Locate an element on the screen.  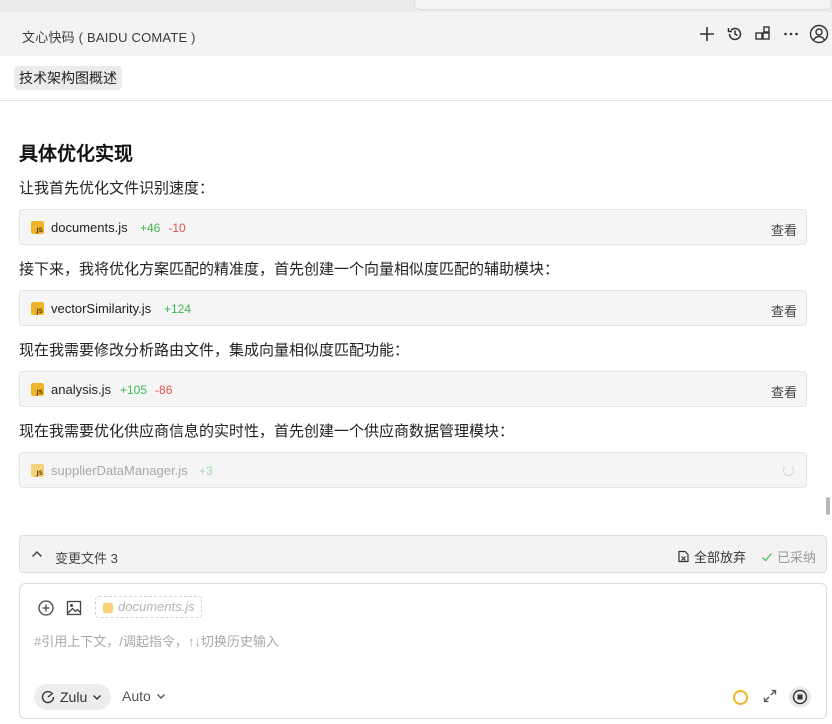
file-change-card: JS analysis.js +105 -86 查看 is located at coordinates (413, 389).